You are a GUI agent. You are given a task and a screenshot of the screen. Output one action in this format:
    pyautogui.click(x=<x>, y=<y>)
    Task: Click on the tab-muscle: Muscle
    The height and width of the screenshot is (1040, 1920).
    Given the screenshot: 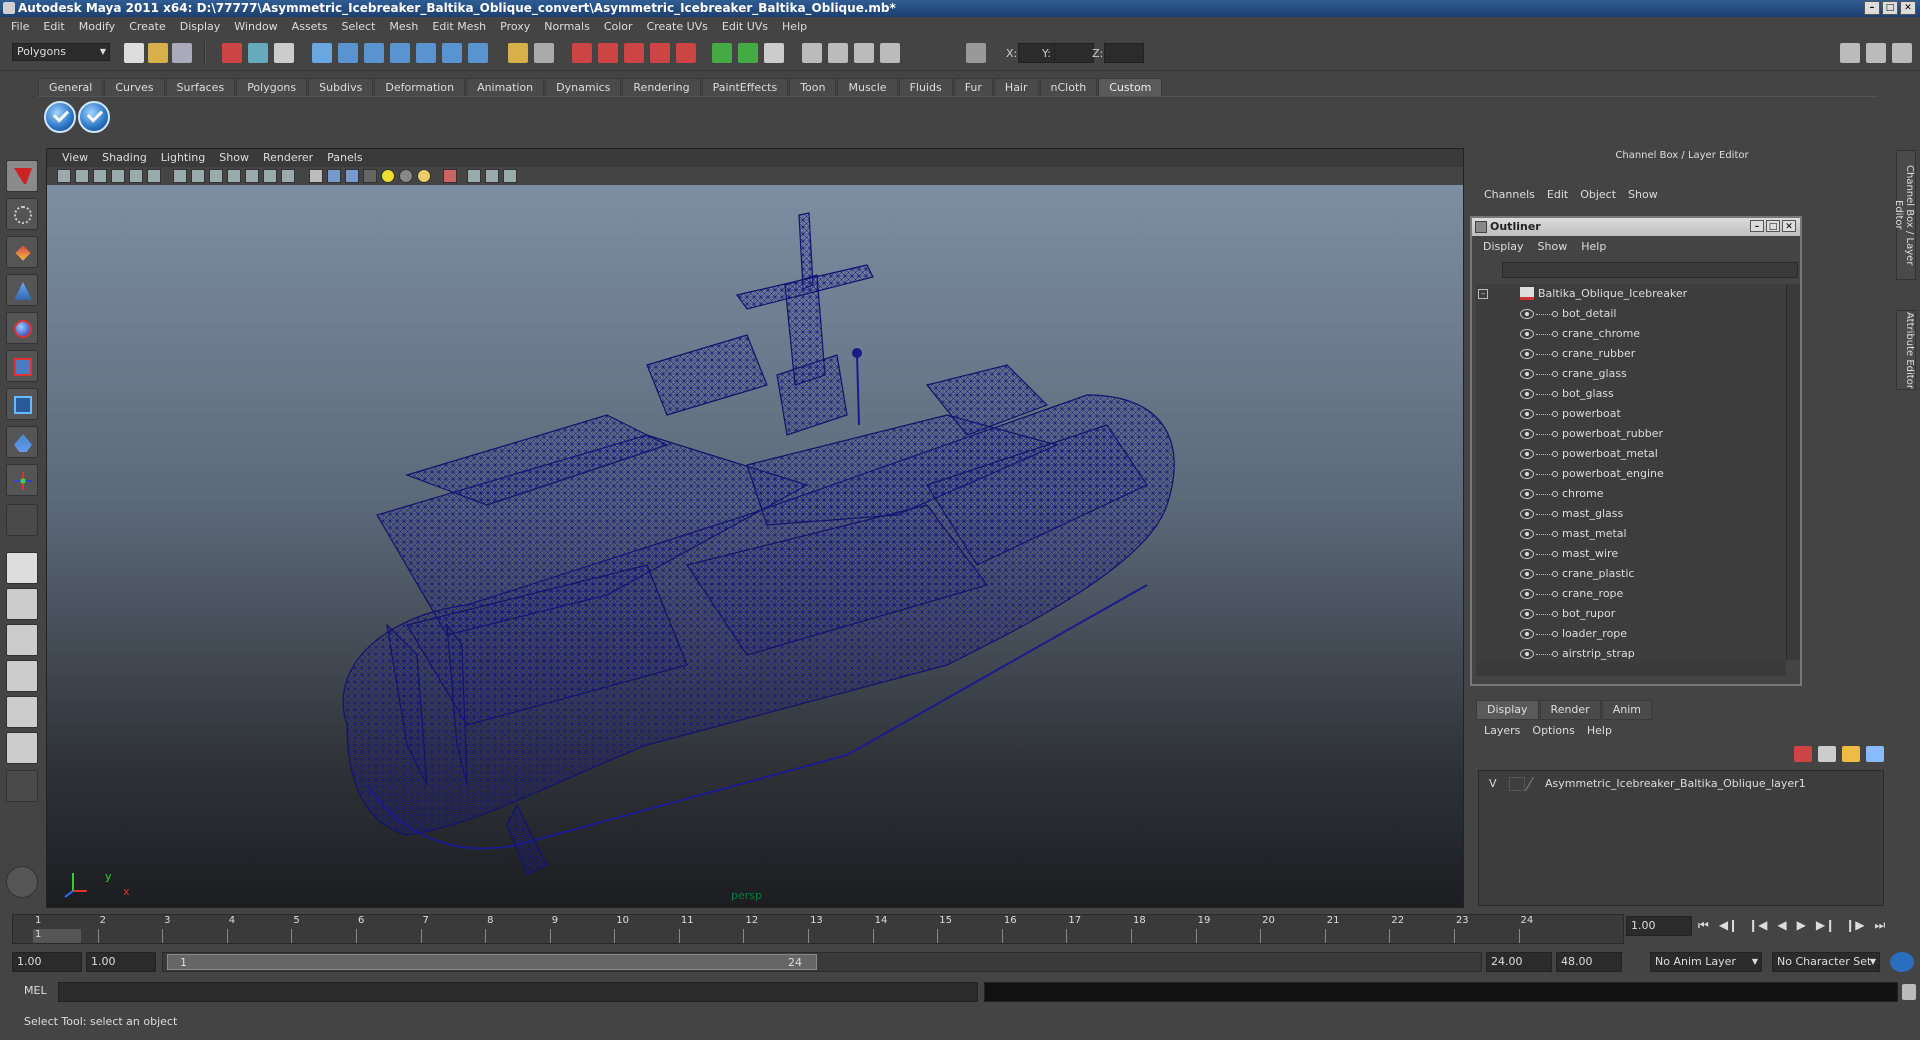 What is the action you would take?
    pyautogui.click(x=867, y=87)
    